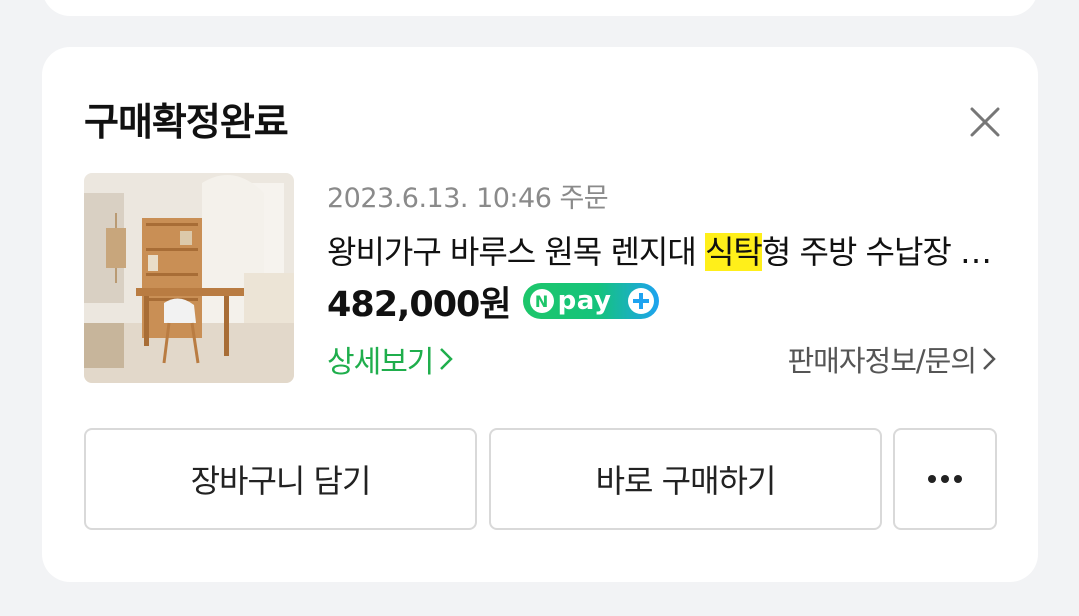 Image resolution: width=1079 pixels, height=616 pixels. Describe the element at coordinates (540, 8) in the screenshot. I see `previous-card` at that location.